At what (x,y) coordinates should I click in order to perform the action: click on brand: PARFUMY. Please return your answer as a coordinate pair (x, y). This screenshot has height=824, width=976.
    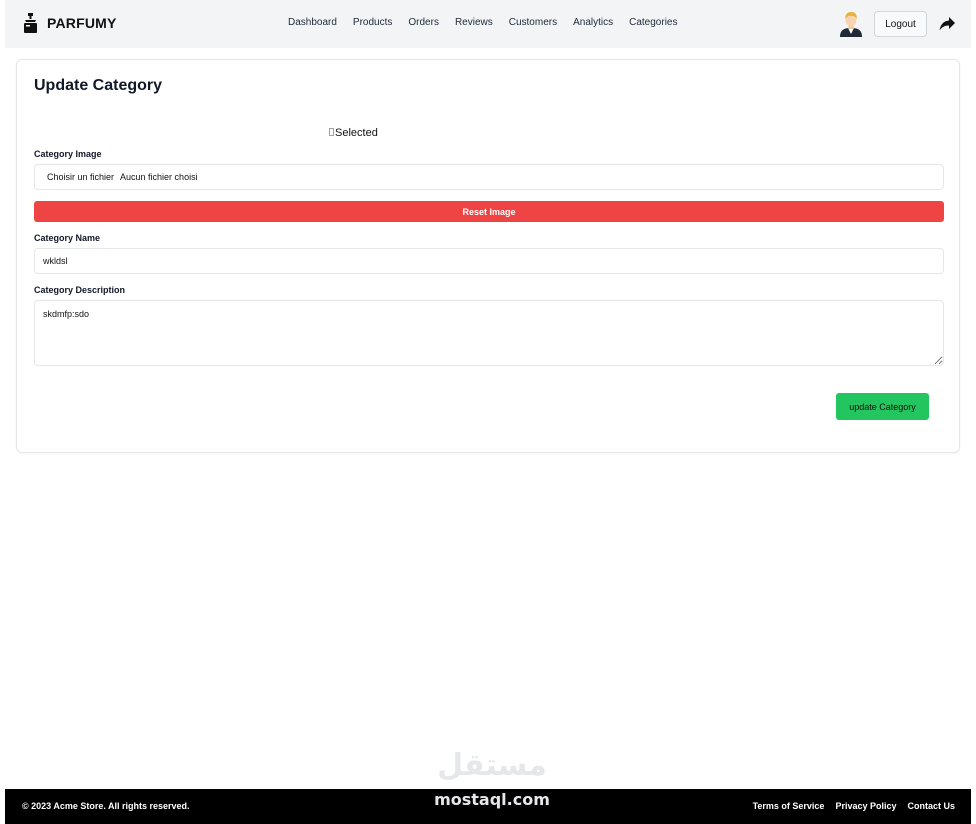
    Looking at the image, I should click on (70, 23).